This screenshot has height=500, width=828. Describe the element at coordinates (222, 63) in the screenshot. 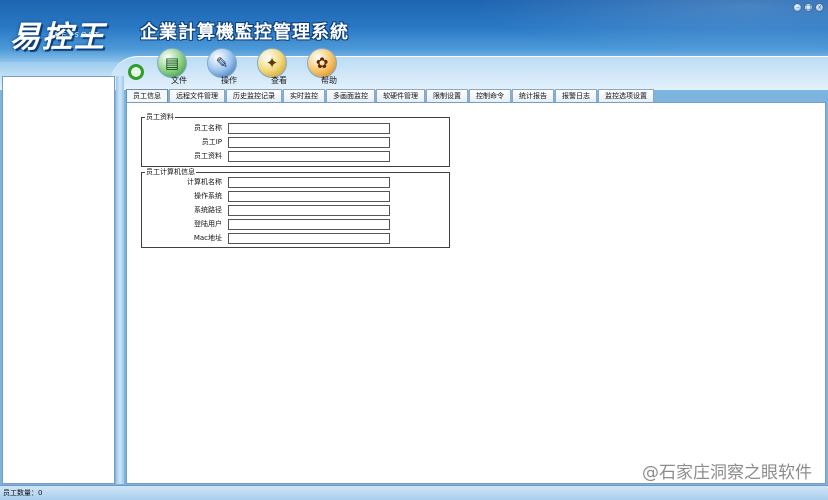

I see `operate-icon: ✎` at that location.